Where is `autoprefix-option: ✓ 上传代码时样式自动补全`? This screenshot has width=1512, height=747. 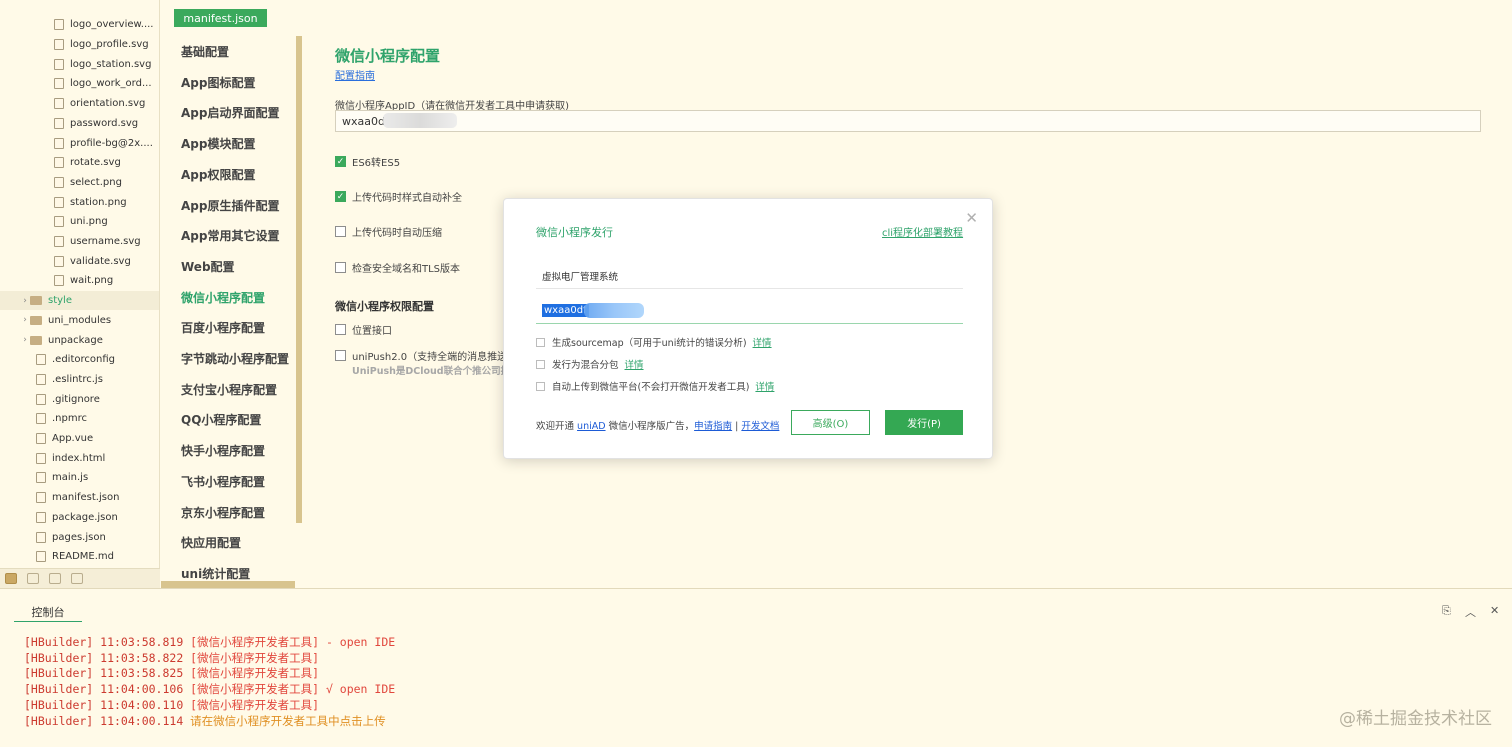 autoprefix-option: ✓ 上传代码时样式自动补全 is located at coordinates (398, 196).